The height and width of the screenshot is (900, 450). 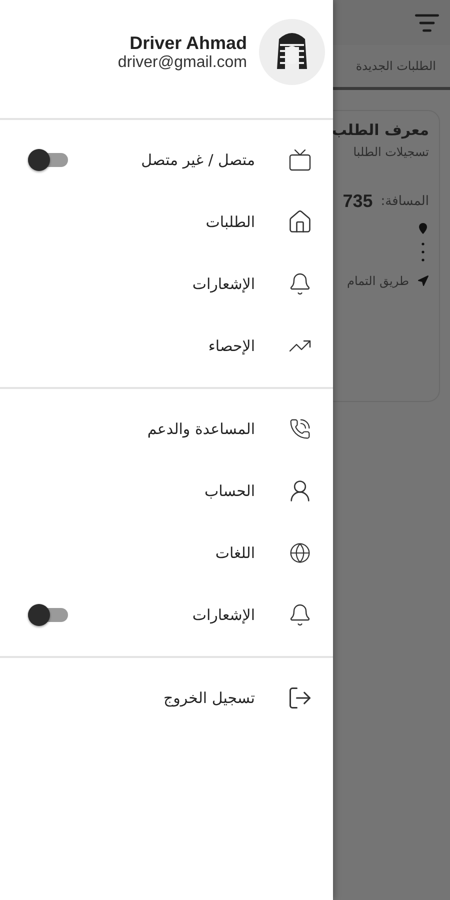 I want to click on card-title: معرف الطلب, so click(x=381, y=130).